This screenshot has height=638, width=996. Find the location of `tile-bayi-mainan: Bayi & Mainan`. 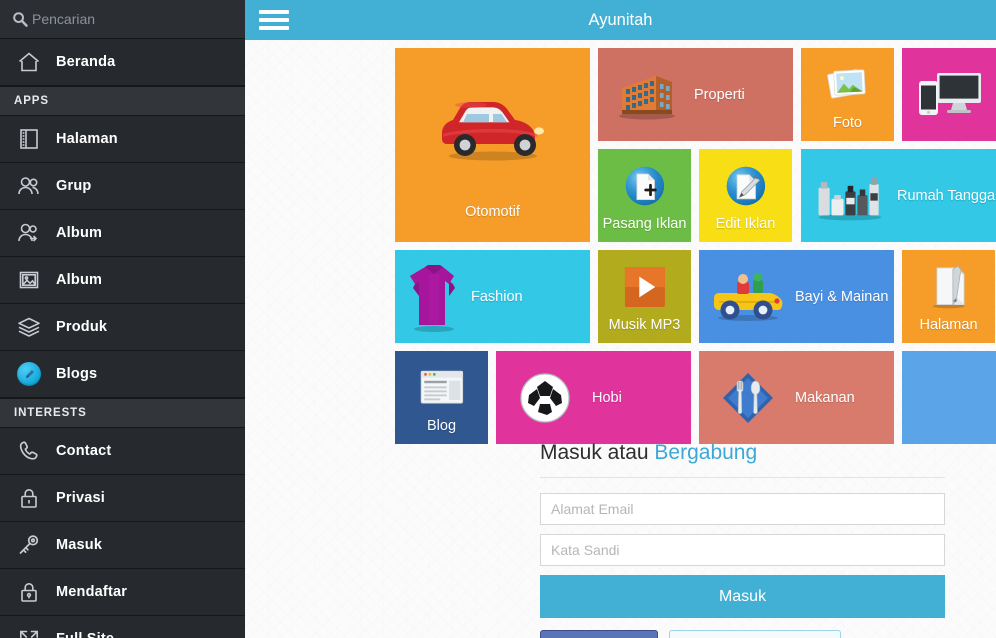

tile-bayi-mainan: Bayi & Mainan is located at coordinates (796, 296).